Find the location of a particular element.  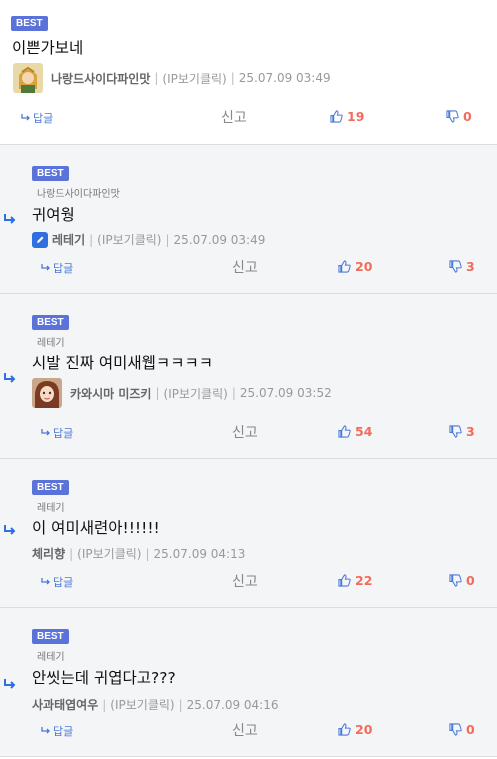

comment-meta: 레테기 | (IP보기클릭) | 25.07.09 03:49 is located at coordinates (148, 239).